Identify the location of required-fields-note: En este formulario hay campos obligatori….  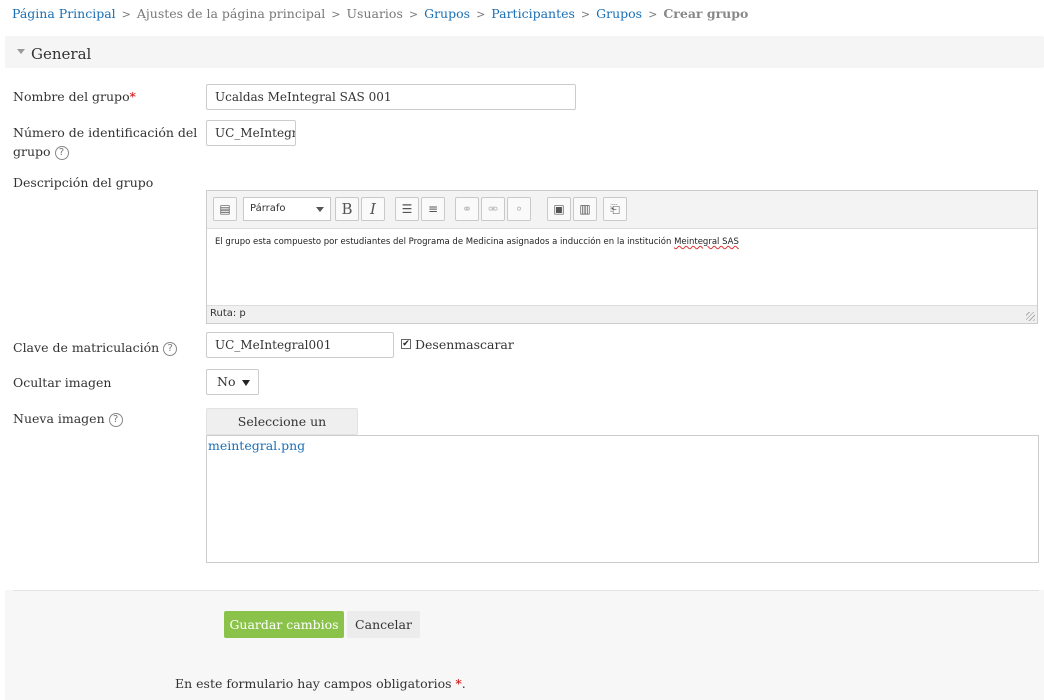
(320, 683).